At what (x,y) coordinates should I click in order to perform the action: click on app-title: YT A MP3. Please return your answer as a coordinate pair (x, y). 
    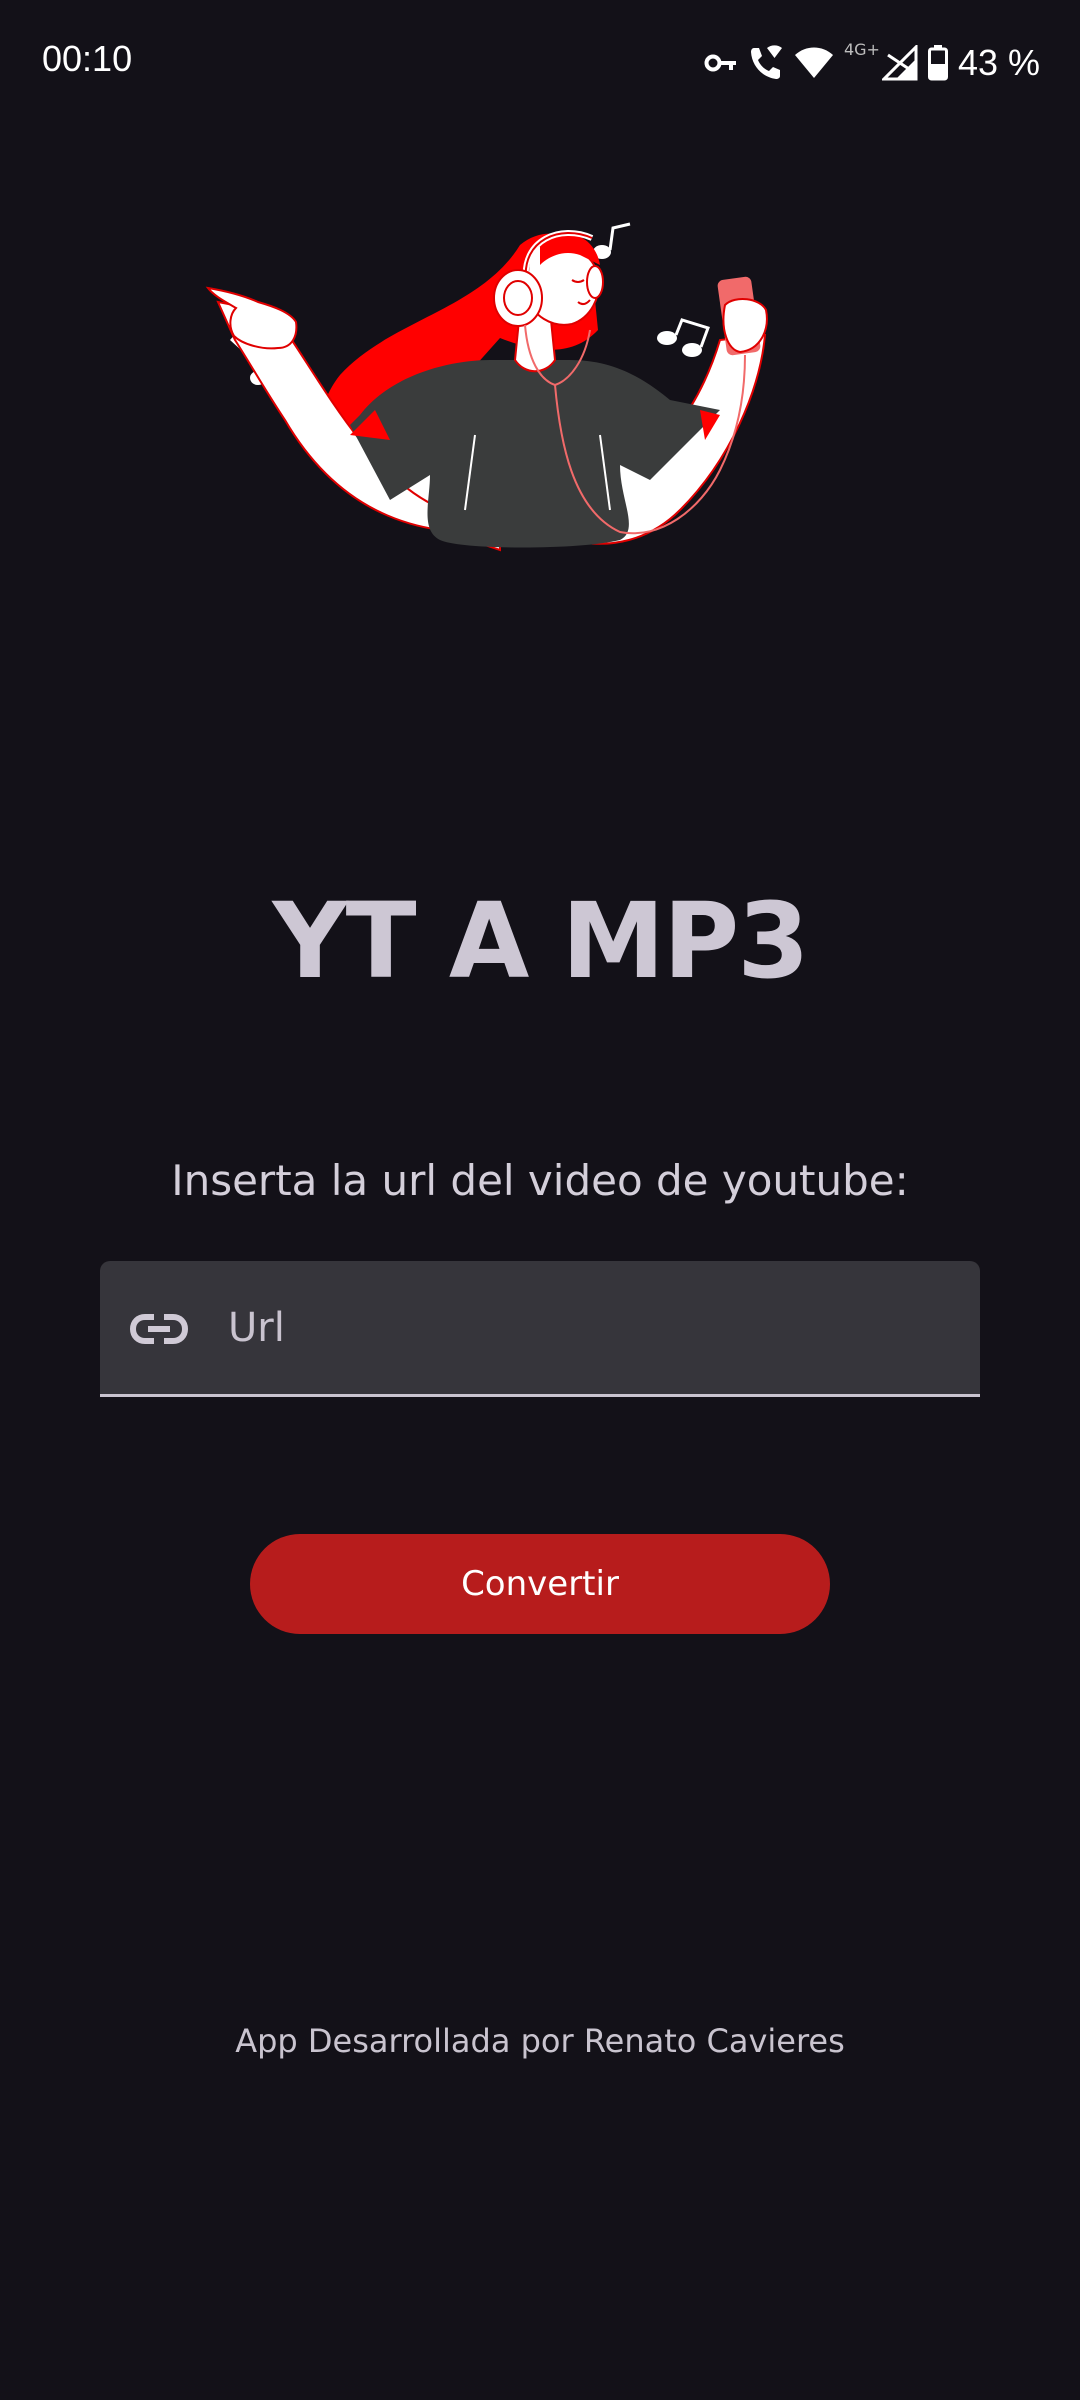
    Looking at the image, I should click on (540, 941).